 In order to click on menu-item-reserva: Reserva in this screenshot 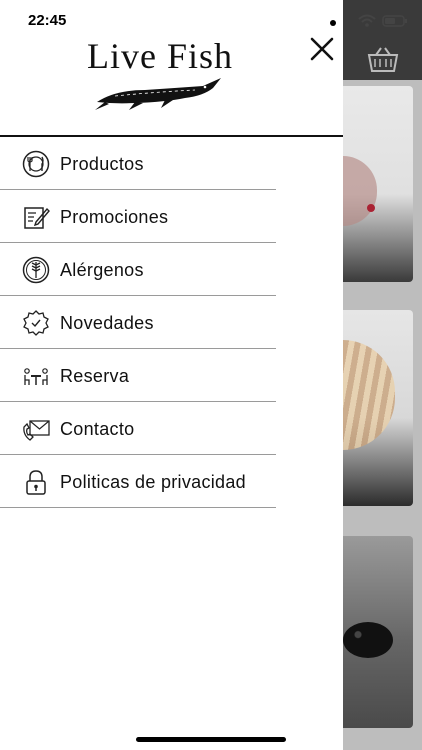, I will do `click(138, 375)`.